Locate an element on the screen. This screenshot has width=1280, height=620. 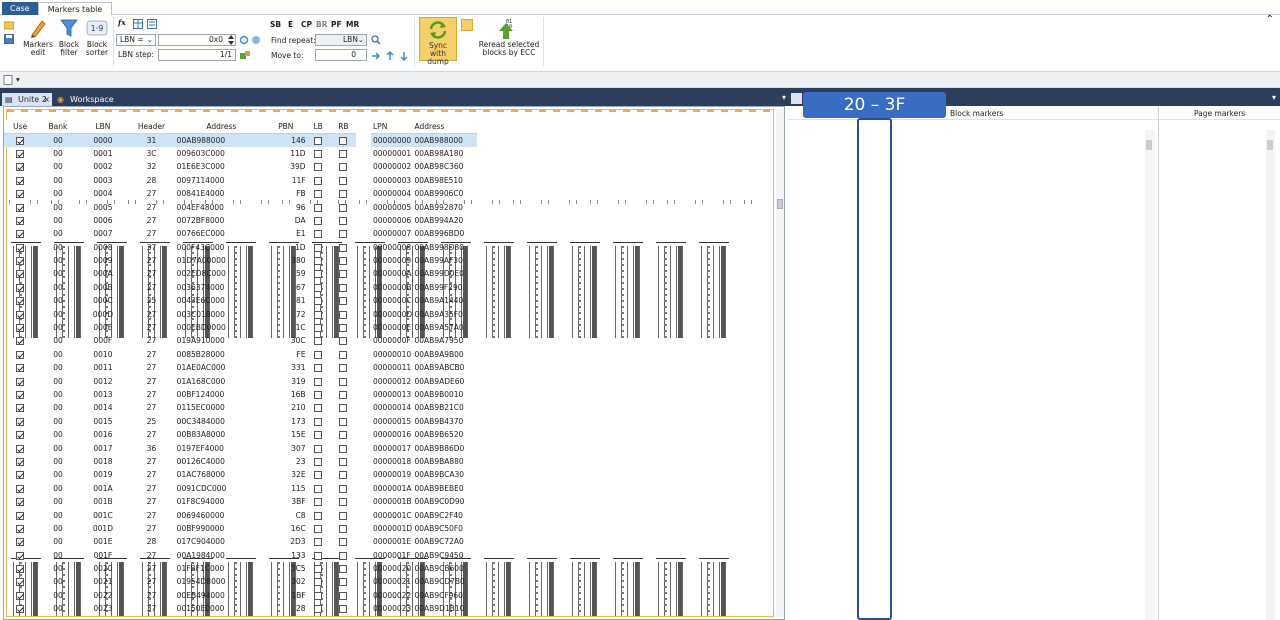
page-marker-row: 00000023 00AB9D1B10 is located at coordinates (424, 608).